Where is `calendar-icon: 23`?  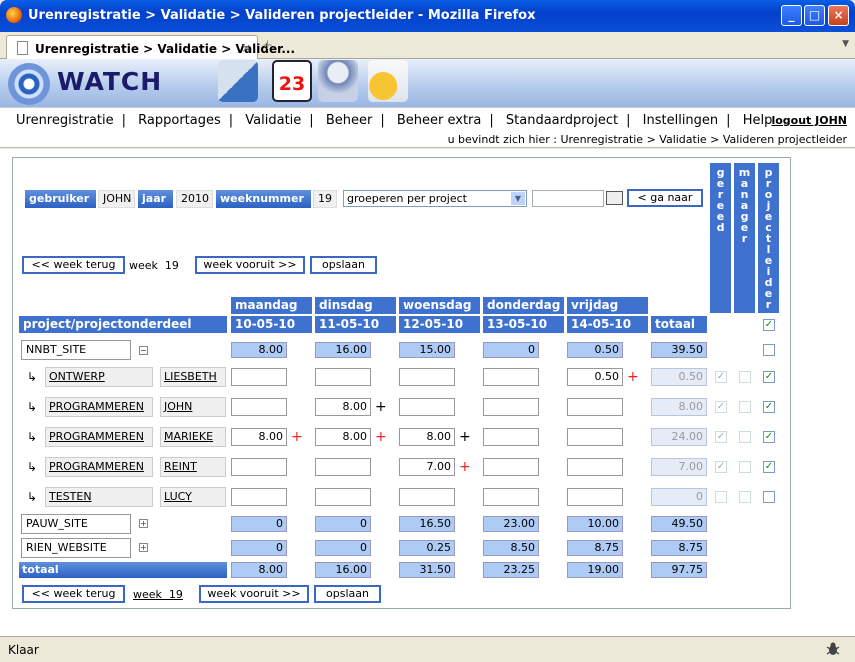 calendar-icon: 23 is located at coordinates (292, 81).